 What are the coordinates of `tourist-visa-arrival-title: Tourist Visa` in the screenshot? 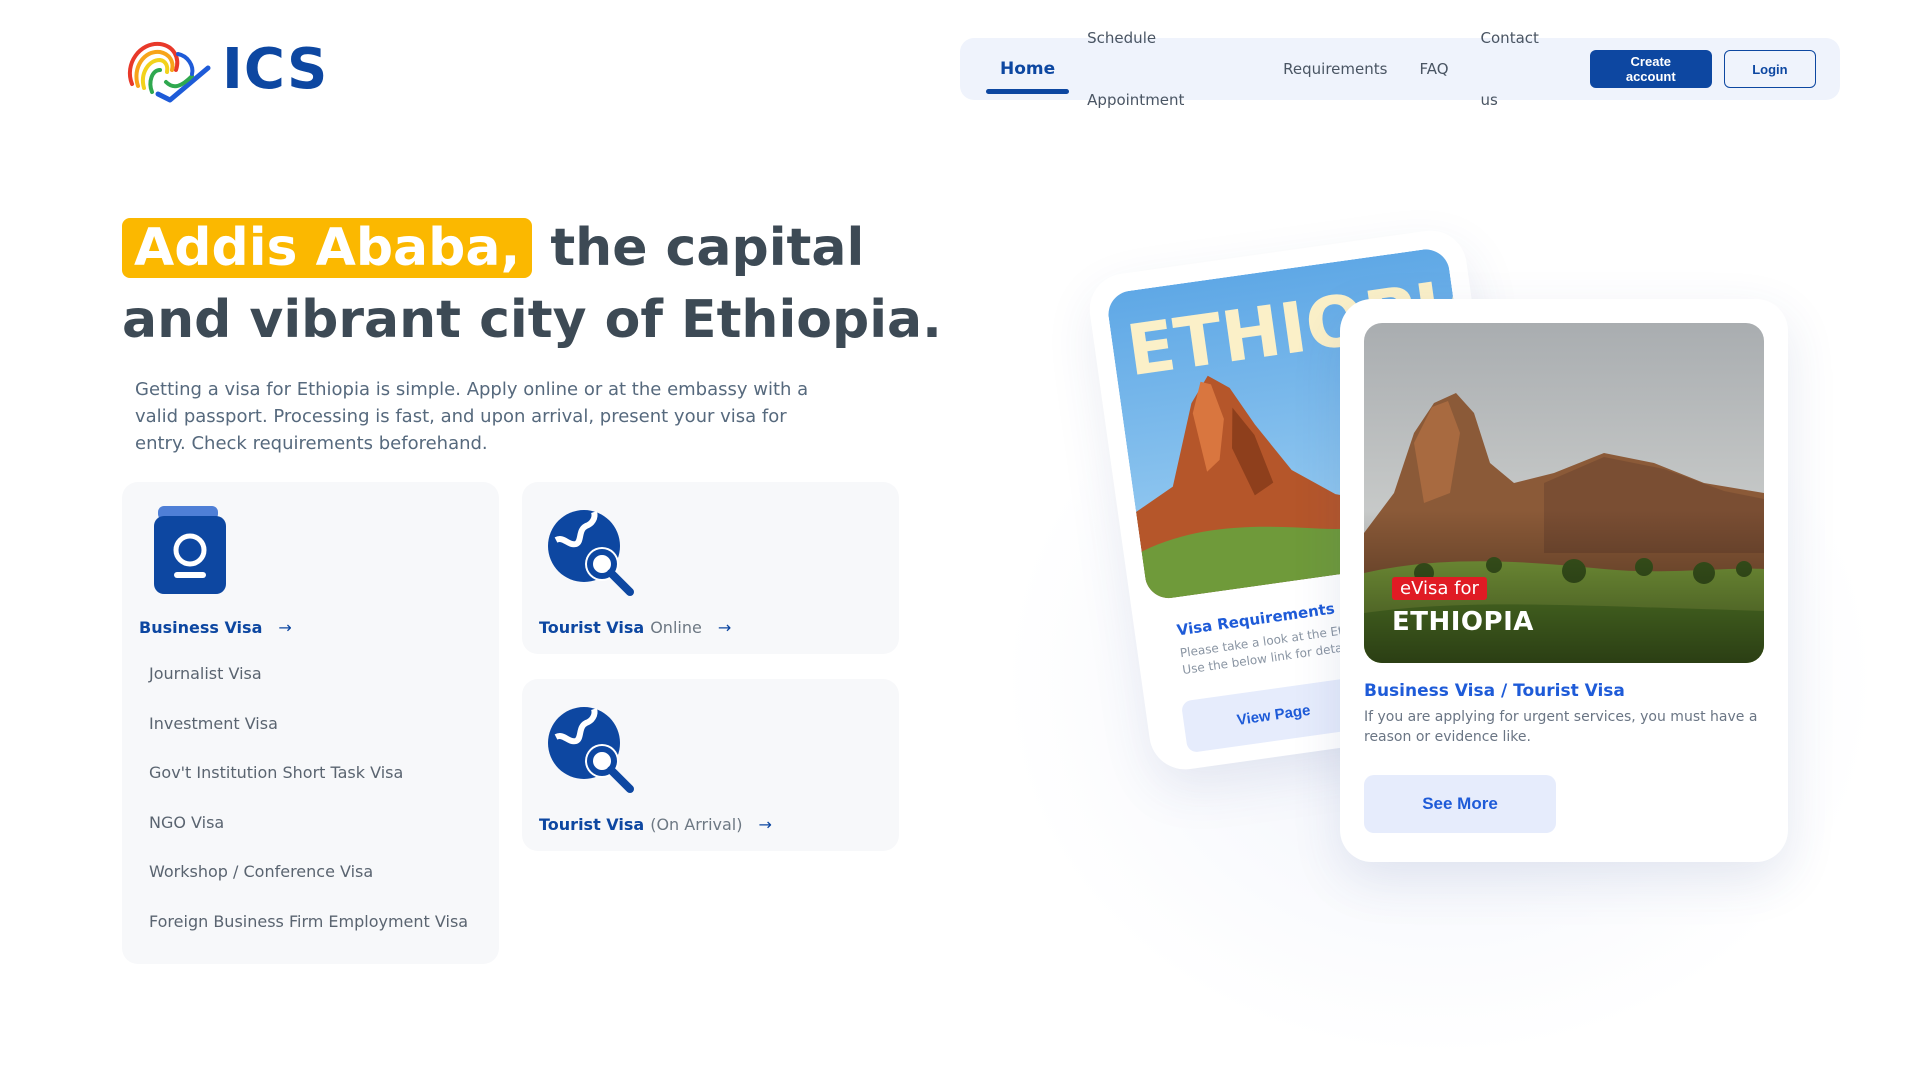 It's located at (592, 824).